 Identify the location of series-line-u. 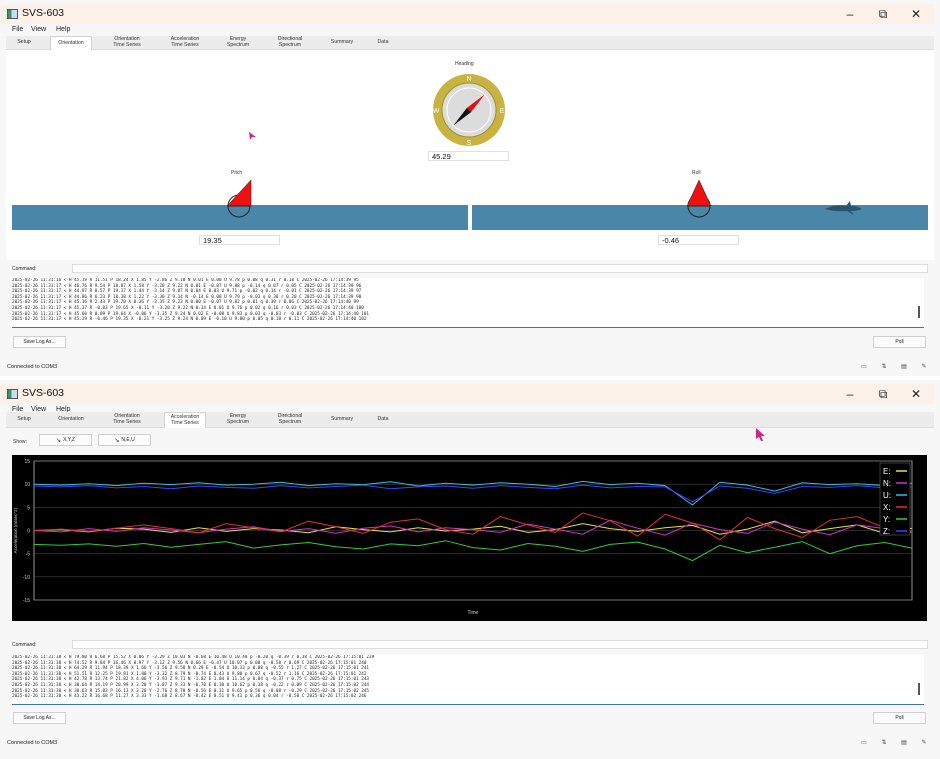
(473, 493).